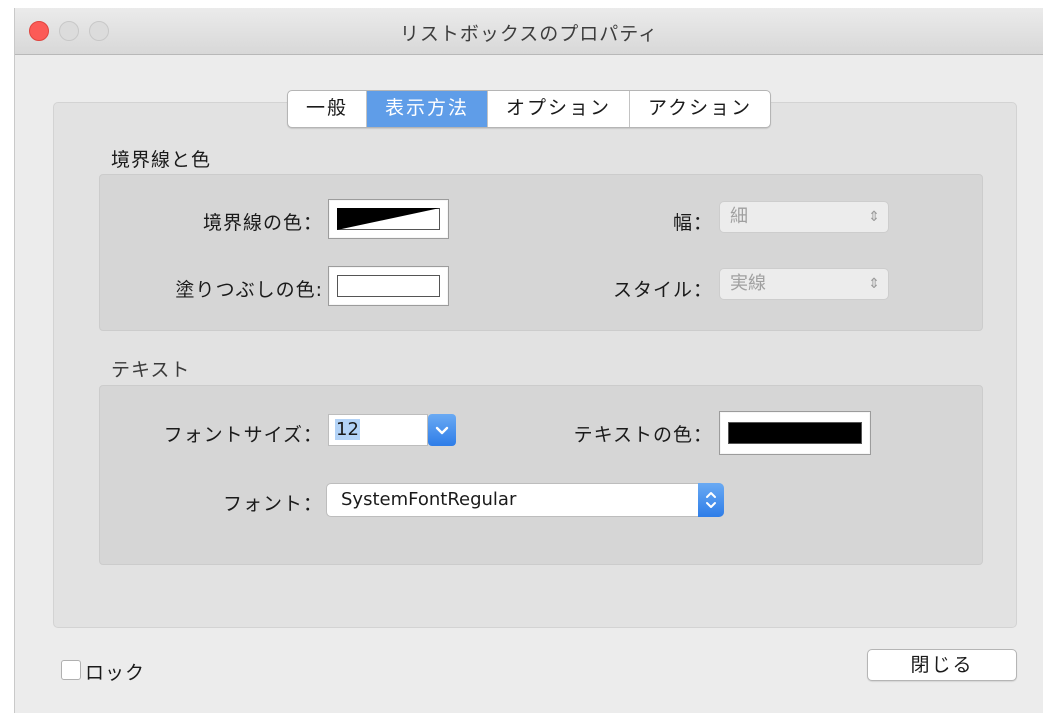 This screenshot has height=713, width=1043. Describe the element at coordinates (739, 216) in the screenshot. I see `width-popup-value: 細` at that location.